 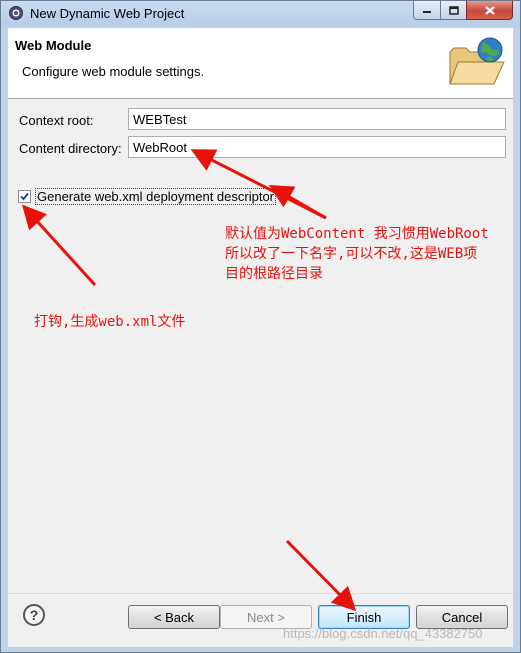 I want to click on generate-webxml-row: Generate web.xml deployment descriptor, so click(x=147, y=196).